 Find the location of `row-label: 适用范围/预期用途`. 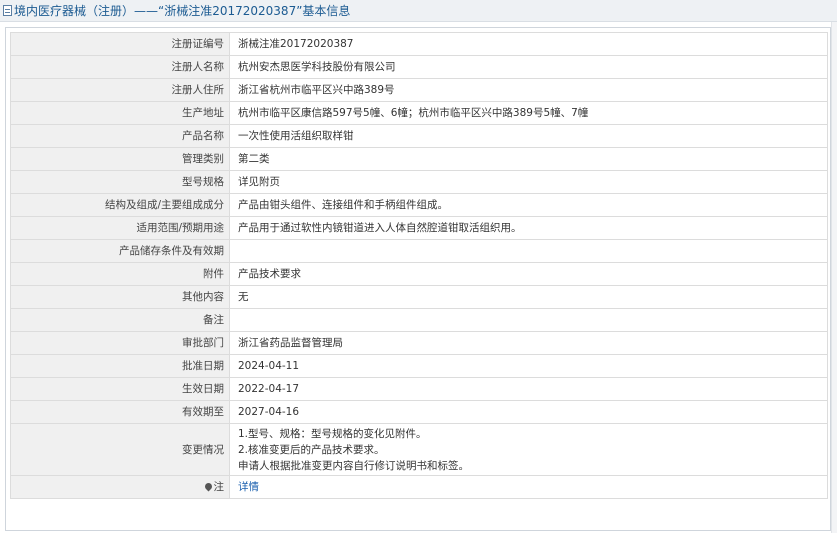

row-label: 适用范围/预期用途 is located at coordinates (120, 228).